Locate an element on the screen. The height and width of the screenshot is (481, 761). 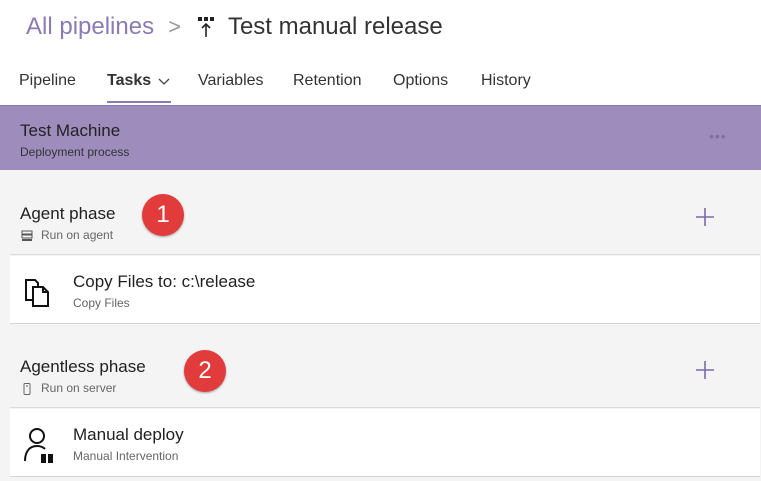
more-options-icon: ••• is located at coordinates (718, 136).